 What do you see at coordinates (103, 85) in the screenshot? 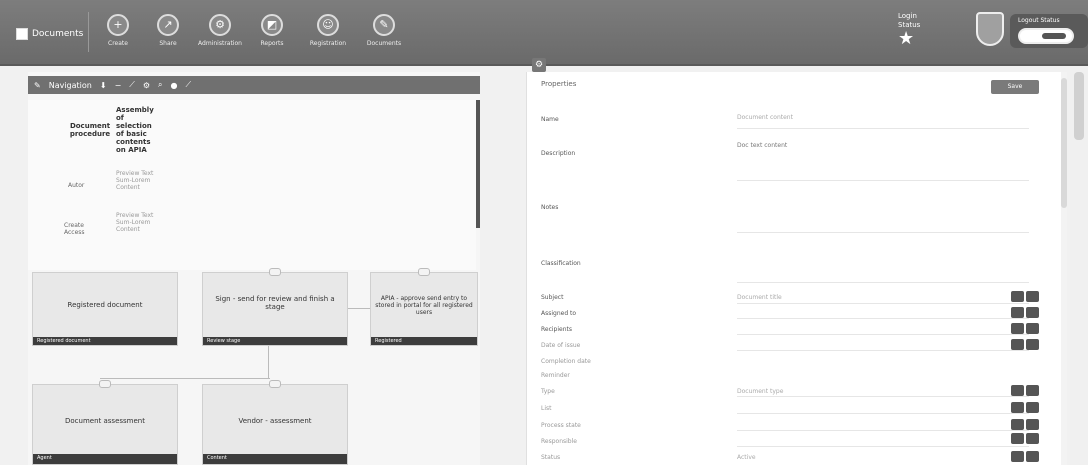
I see `download-icon: ⬇` at bounding box center [103, 85].